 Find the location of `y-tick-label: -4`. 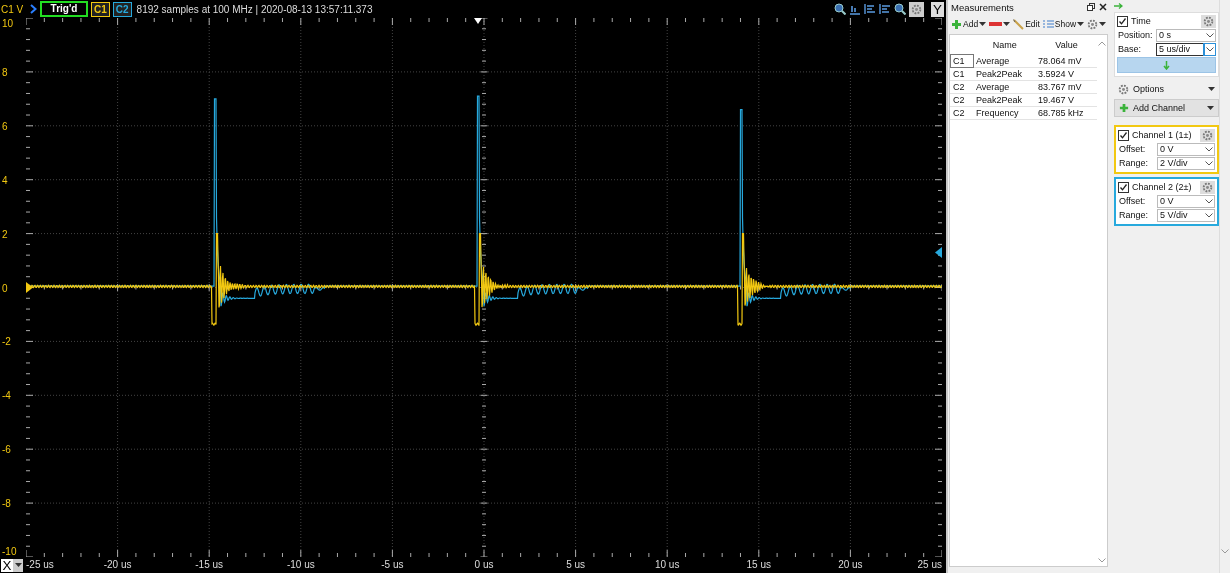

y-tick-label: -4 is located at coordinates (6, 395).